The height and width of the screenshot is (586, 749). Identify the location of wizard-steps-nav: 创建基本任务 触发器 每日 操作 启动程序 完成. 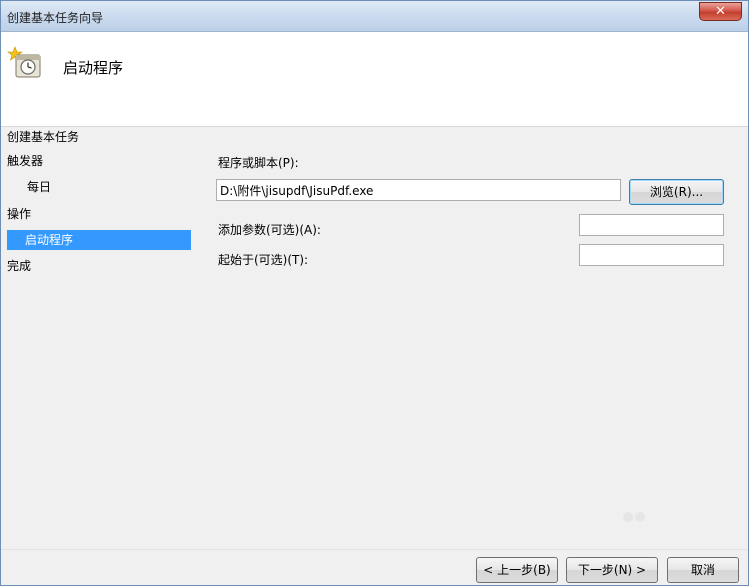
(97, 227).